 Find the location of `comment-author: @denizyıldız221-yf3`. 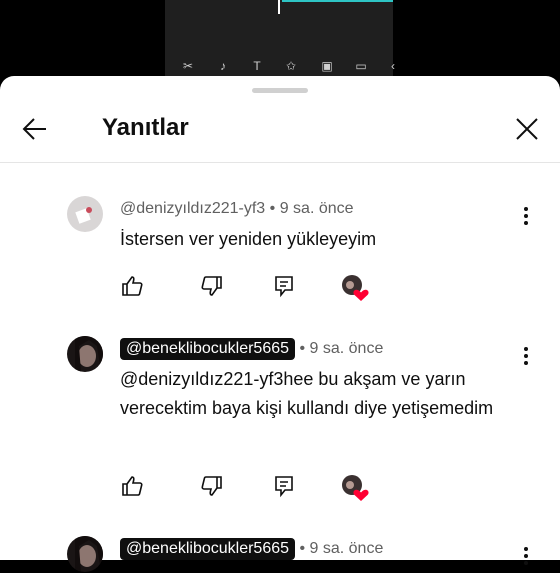

comment-author: @denizyıldız221-yf3 is located at coordinates (192, 208).